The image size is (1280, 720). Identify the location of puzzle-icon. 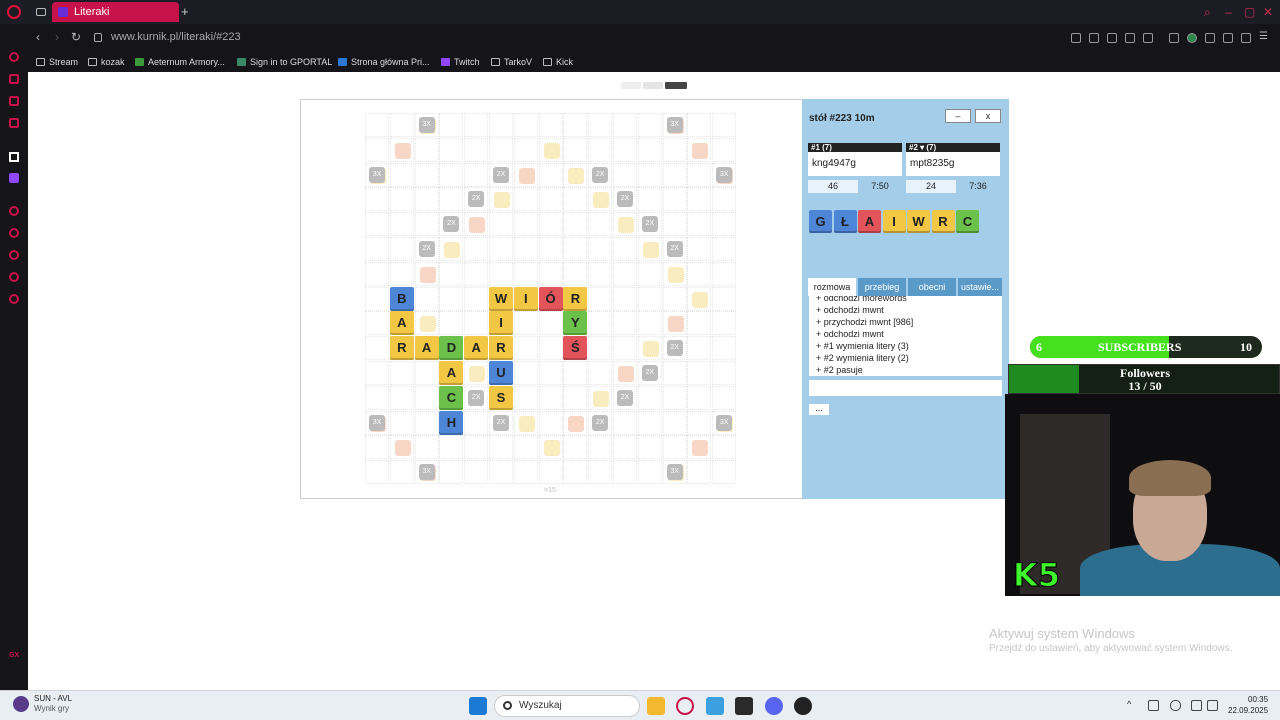
(1210, 38).